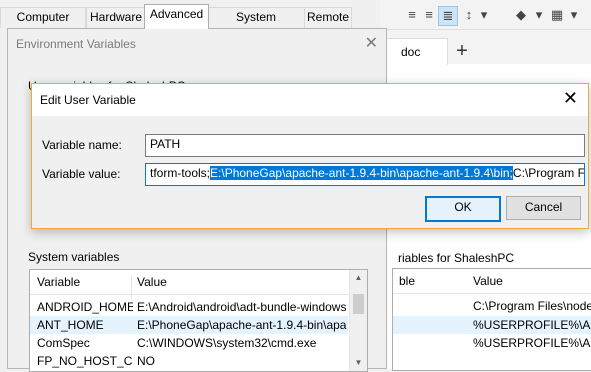  Describe the element at coordinates (456, 258) in the screenshot. I see `user-variables-title-right: riables for ShaleshPC` at that location.